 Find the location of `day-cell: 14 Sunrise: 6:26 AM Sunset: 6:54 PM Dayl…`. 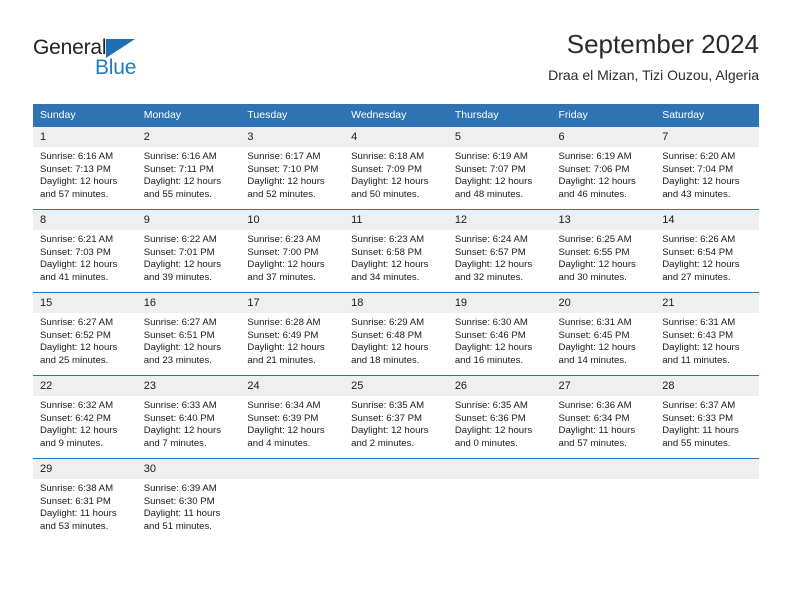

day-cell: 14 Sunrise: 6:26 AM Sunset: 6:54 PM Dayl… is located at coordinates (707, 251).